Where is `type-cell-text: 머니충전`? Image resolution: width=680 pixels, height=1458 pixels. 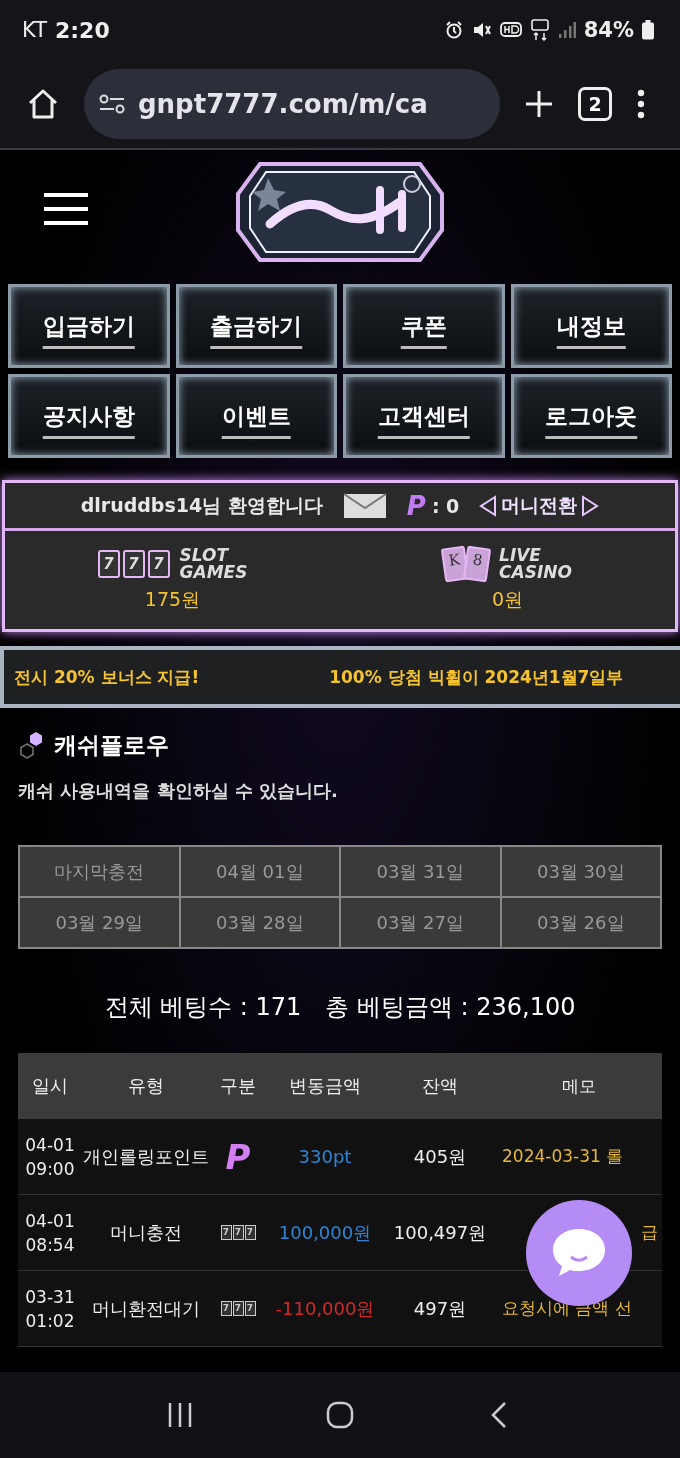
type-cell-text: 머니충전 is located at coordinates (146, 1232).